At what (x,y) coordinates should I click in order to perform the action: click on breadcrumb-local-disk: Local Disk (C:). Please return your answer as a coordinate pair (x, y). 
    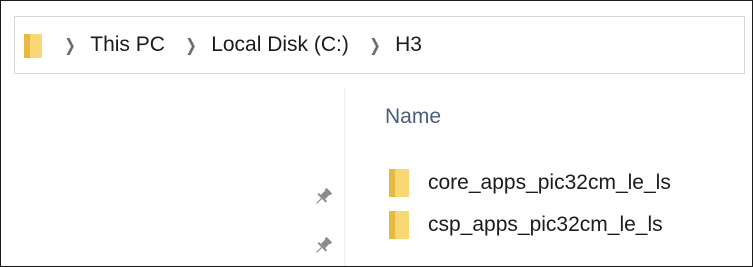
    Looking at the image, I should click on (280, 45).